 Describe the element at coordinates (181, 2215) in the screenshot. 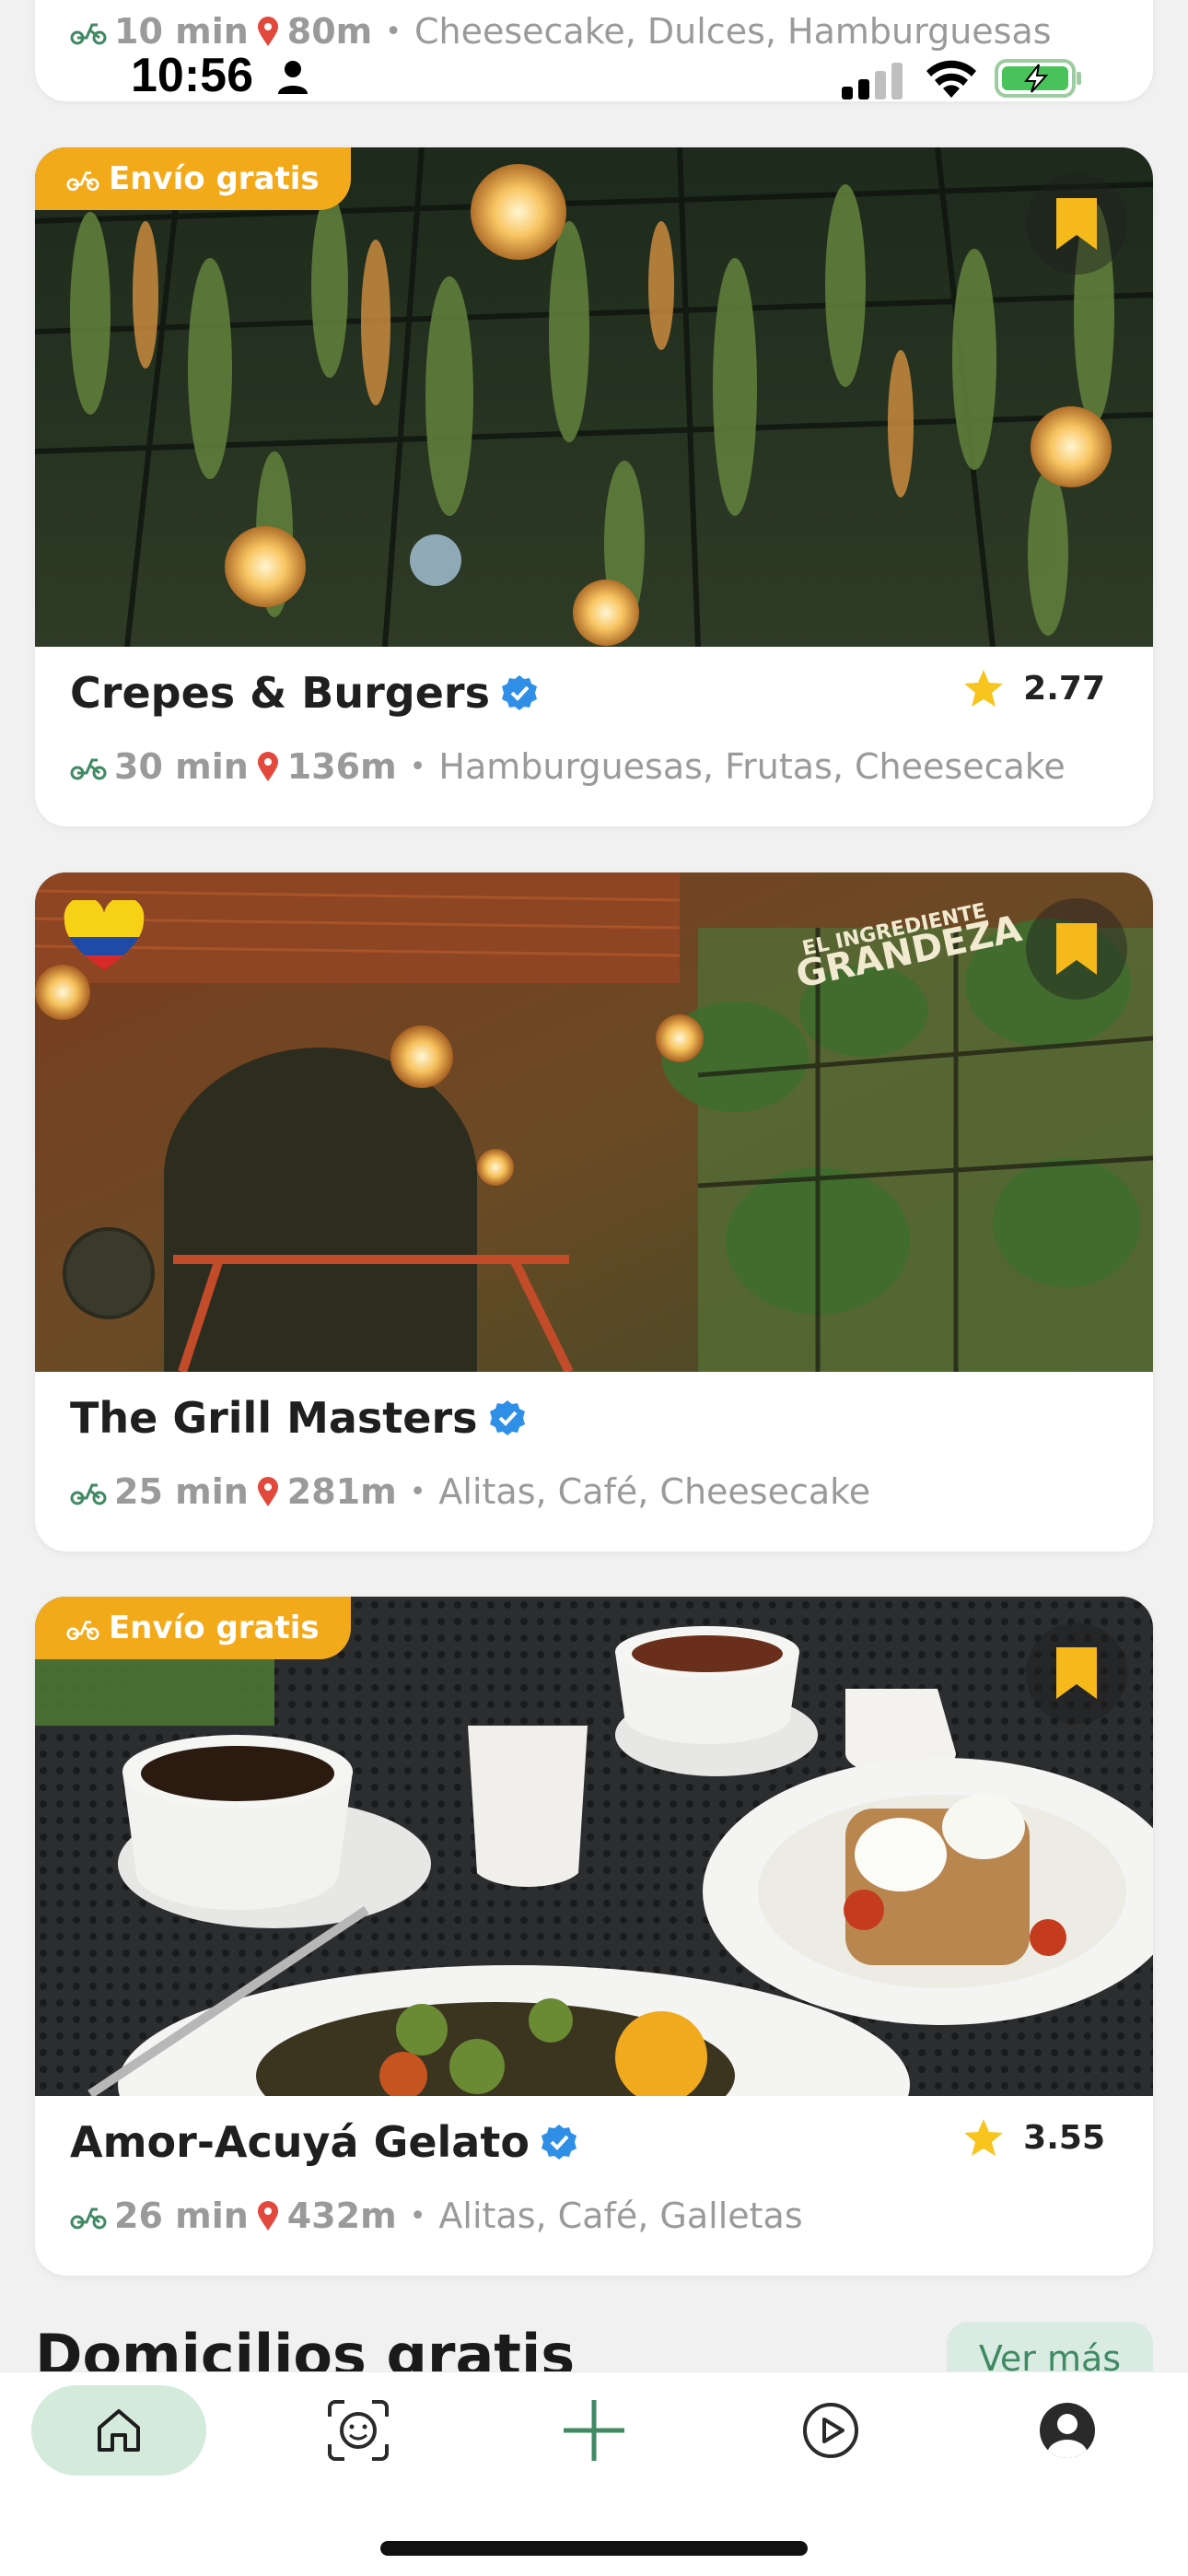

I see `delivery-time: 26 min` at that location.